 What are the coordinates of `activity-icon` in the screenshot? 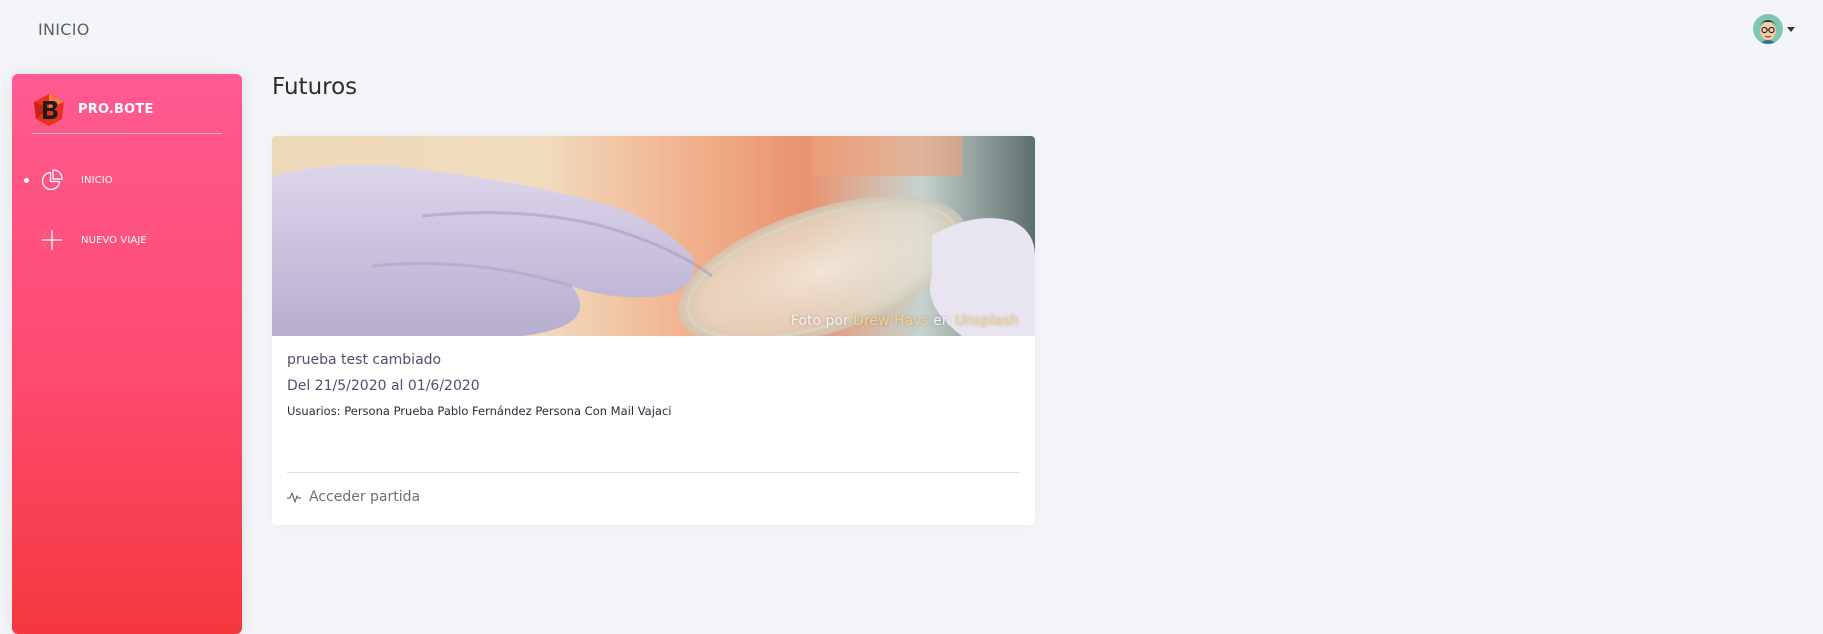 It's located at (294, 497).